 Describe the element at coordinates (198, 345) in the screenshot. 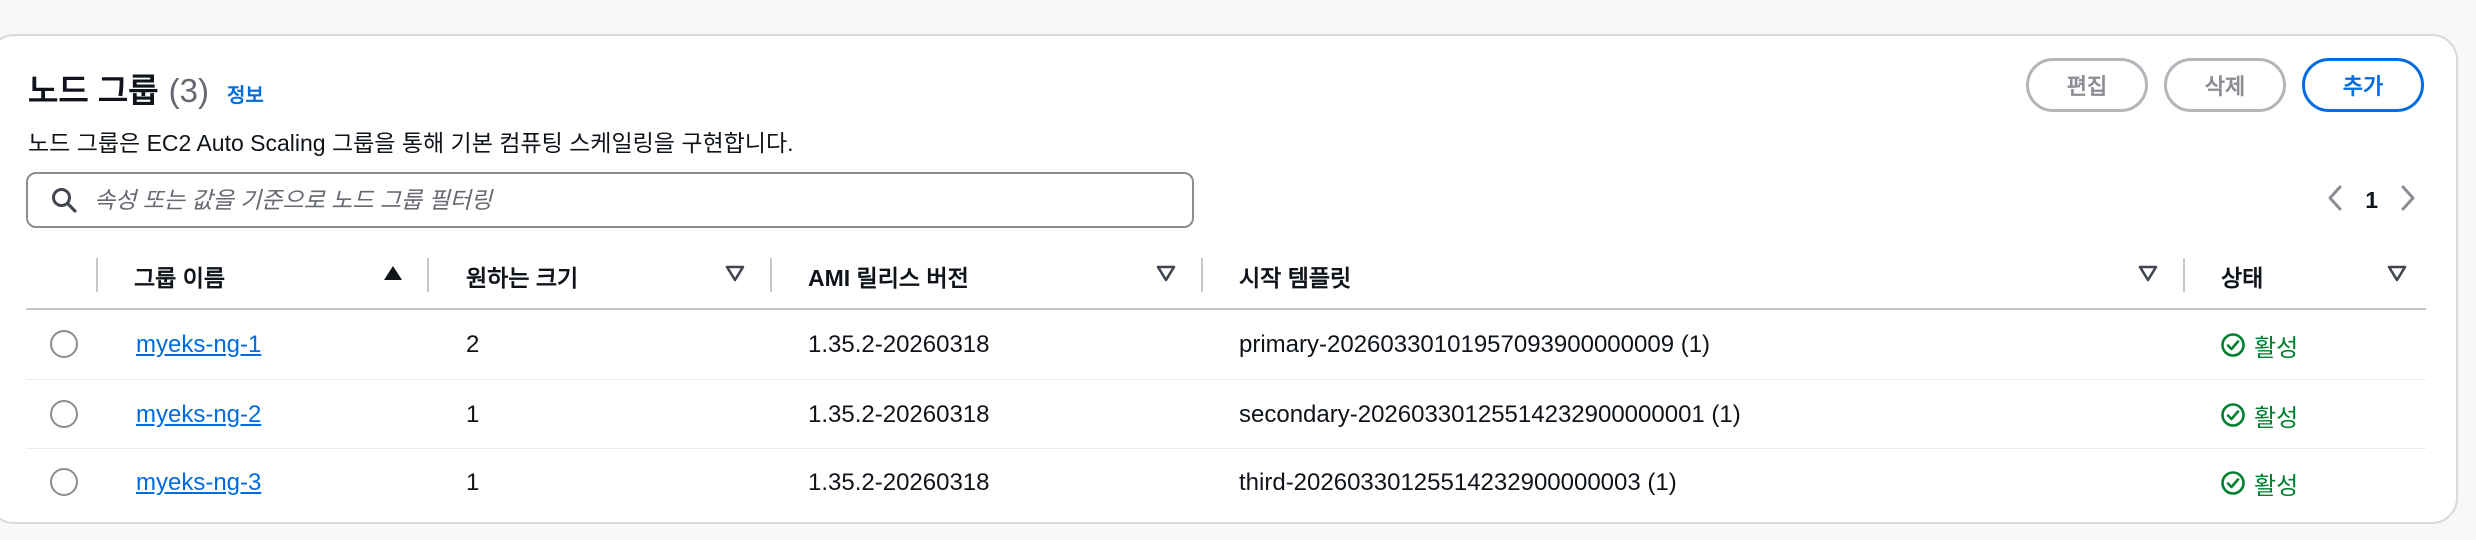

I see `node-group-link: myeks-ng-1` at that location.